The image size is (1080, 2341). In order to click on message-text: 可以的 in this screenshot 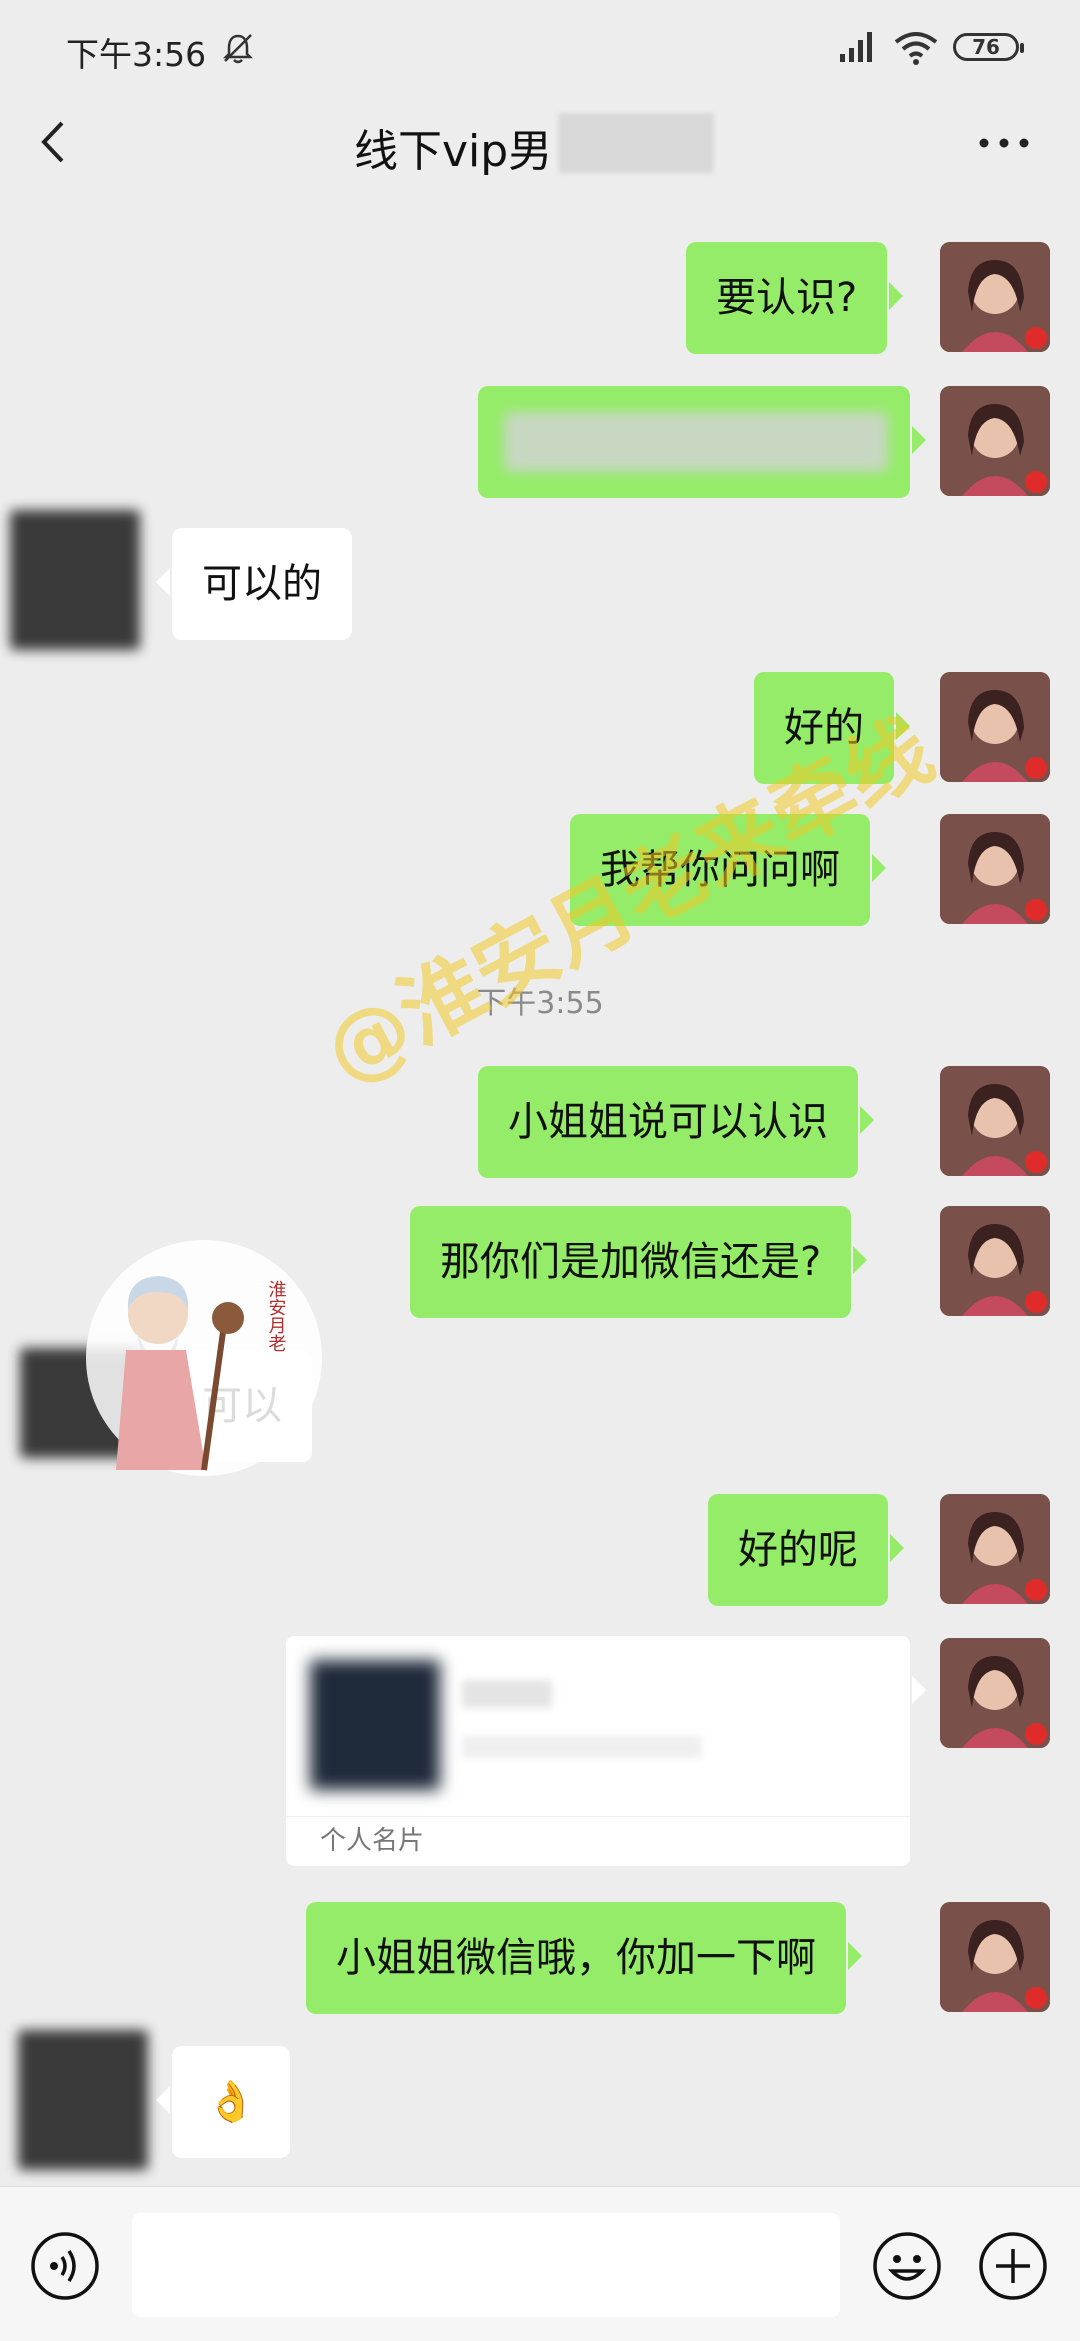, I will do `click(262, 584)`.